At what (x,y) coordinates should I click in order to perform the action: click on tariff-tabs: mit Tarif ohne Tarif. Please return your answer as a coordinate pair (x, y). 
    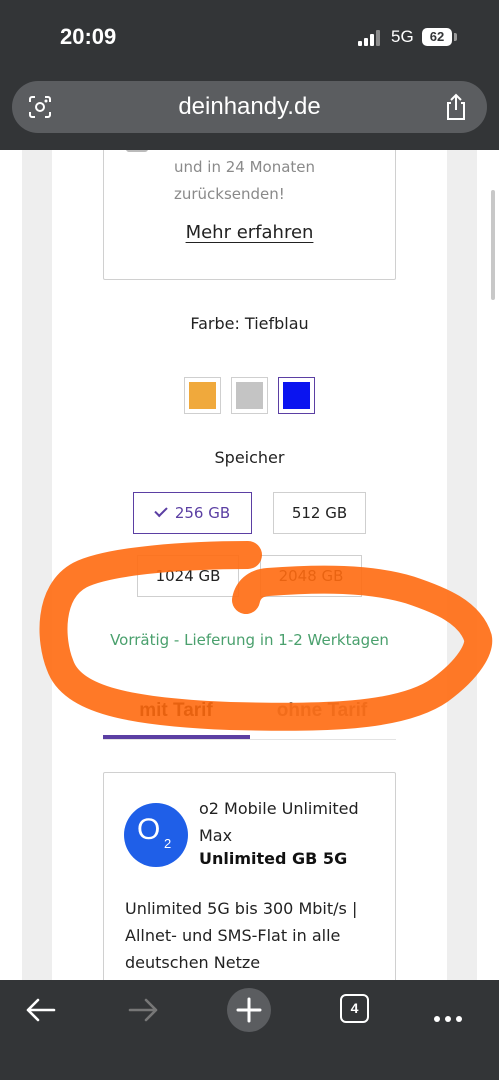
    Looking at the image, I should click on (249, 718).